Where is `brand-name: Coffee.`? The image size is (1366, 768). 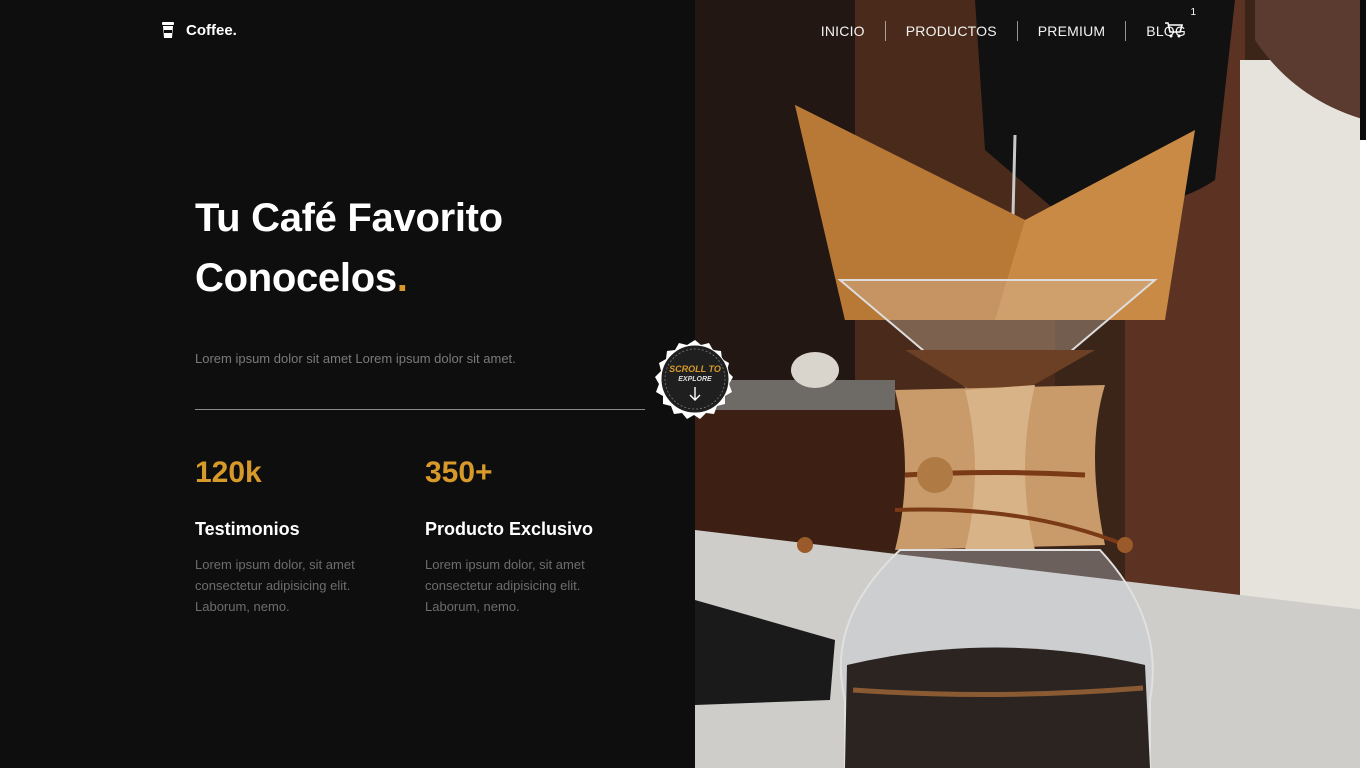 brand-name: Coffee. is located at coordinates (211, 30).